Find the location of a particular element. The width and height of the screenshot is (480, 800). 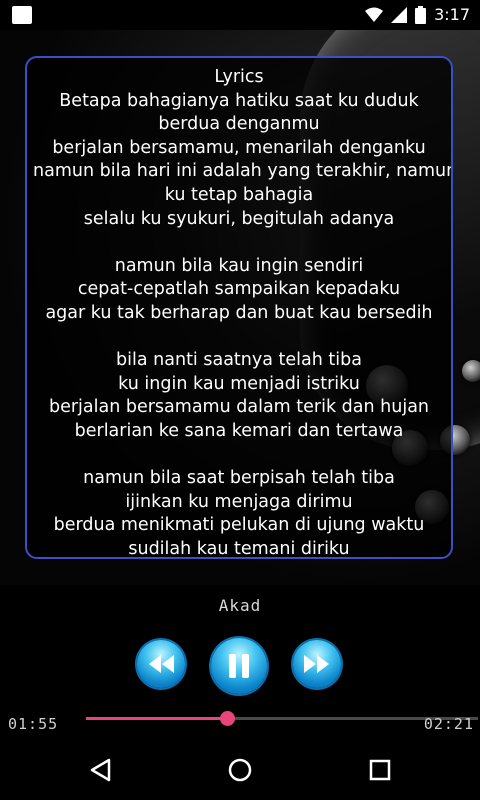

back-button is located at coordinates (100, 770).